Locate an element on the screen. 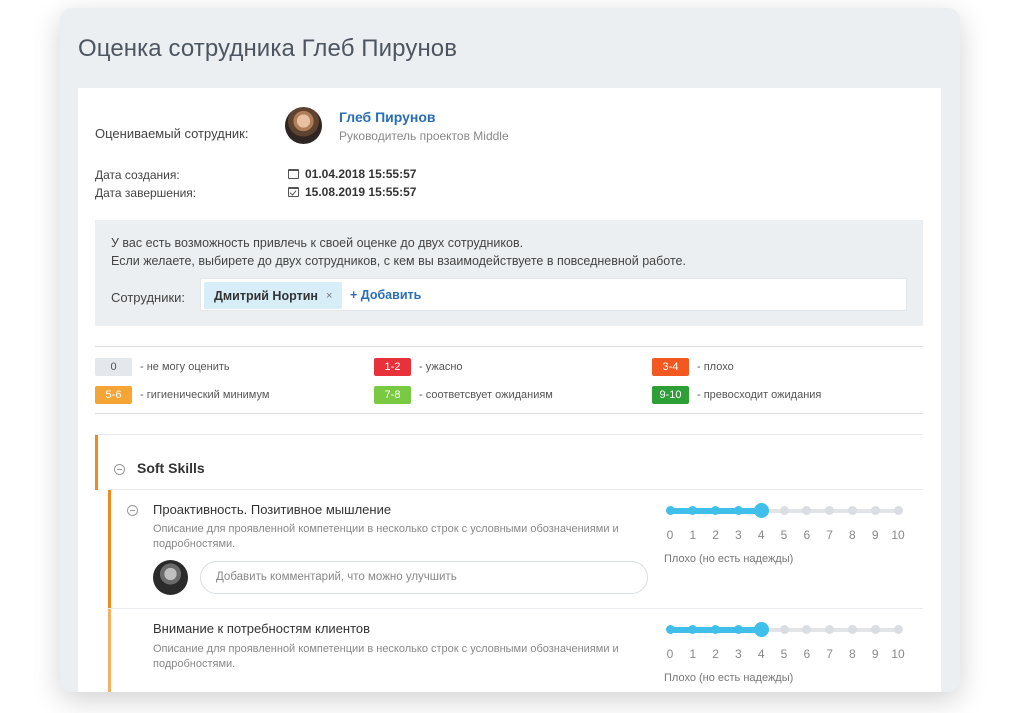 This screenshot has width=1020, height=713. comment-input: Добавить комментарий, что можно улучшить is located at coordinates (424, 577).